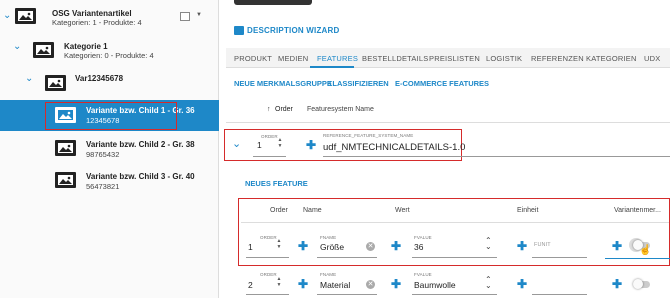  I want to click on group-name-label: REFERENCE_FEATURE_SYSTEM_NAME, so click(368, 135).